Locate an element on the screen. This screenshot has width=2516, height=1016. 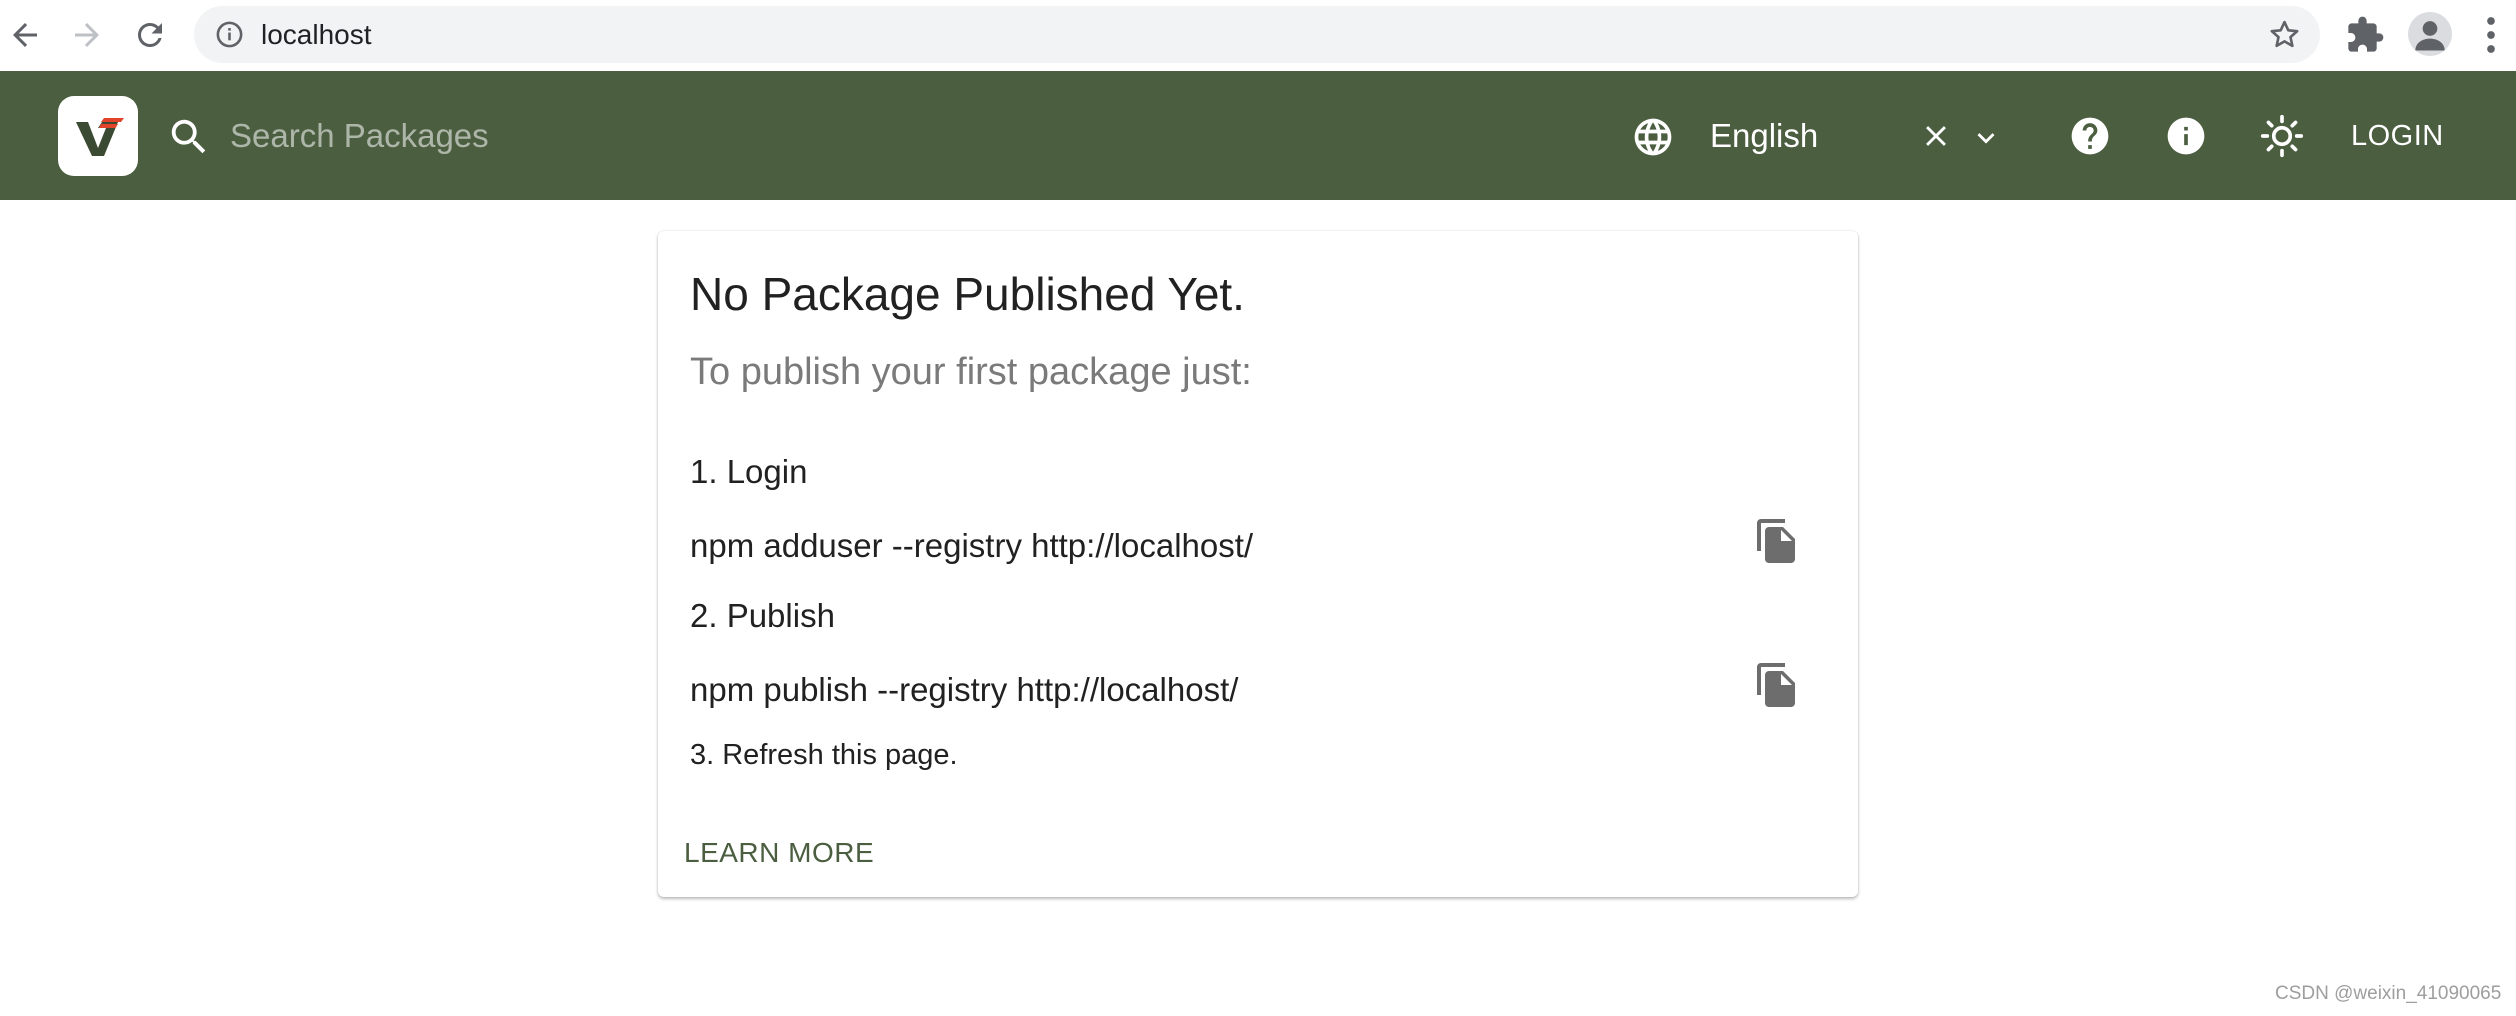
star-icon is located at coordinates (2284, 34).